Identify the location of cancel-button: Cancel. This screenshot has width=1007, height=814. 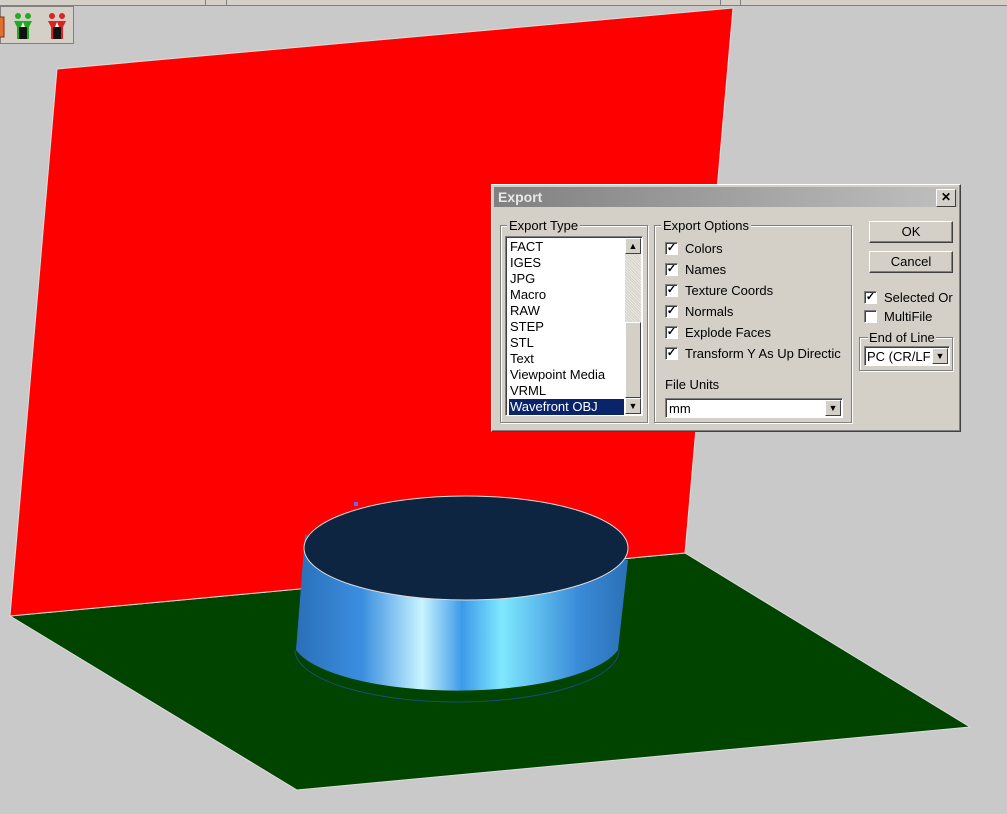
(911, 262).